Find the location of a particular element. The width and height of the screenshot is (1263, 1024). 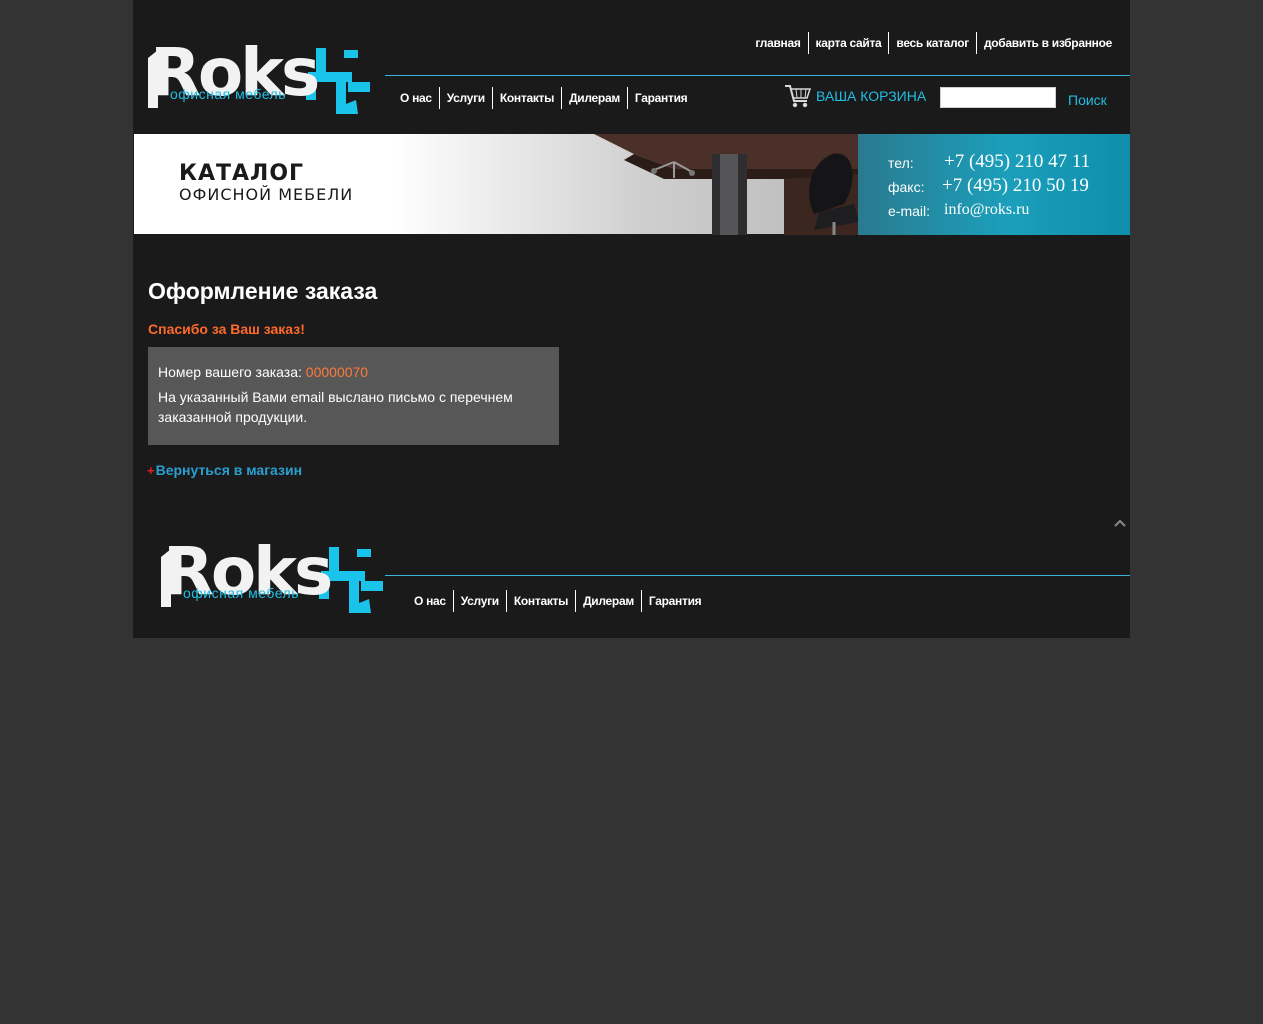

top-link-catalog: весь каталог is located at coordinates (932, 43).